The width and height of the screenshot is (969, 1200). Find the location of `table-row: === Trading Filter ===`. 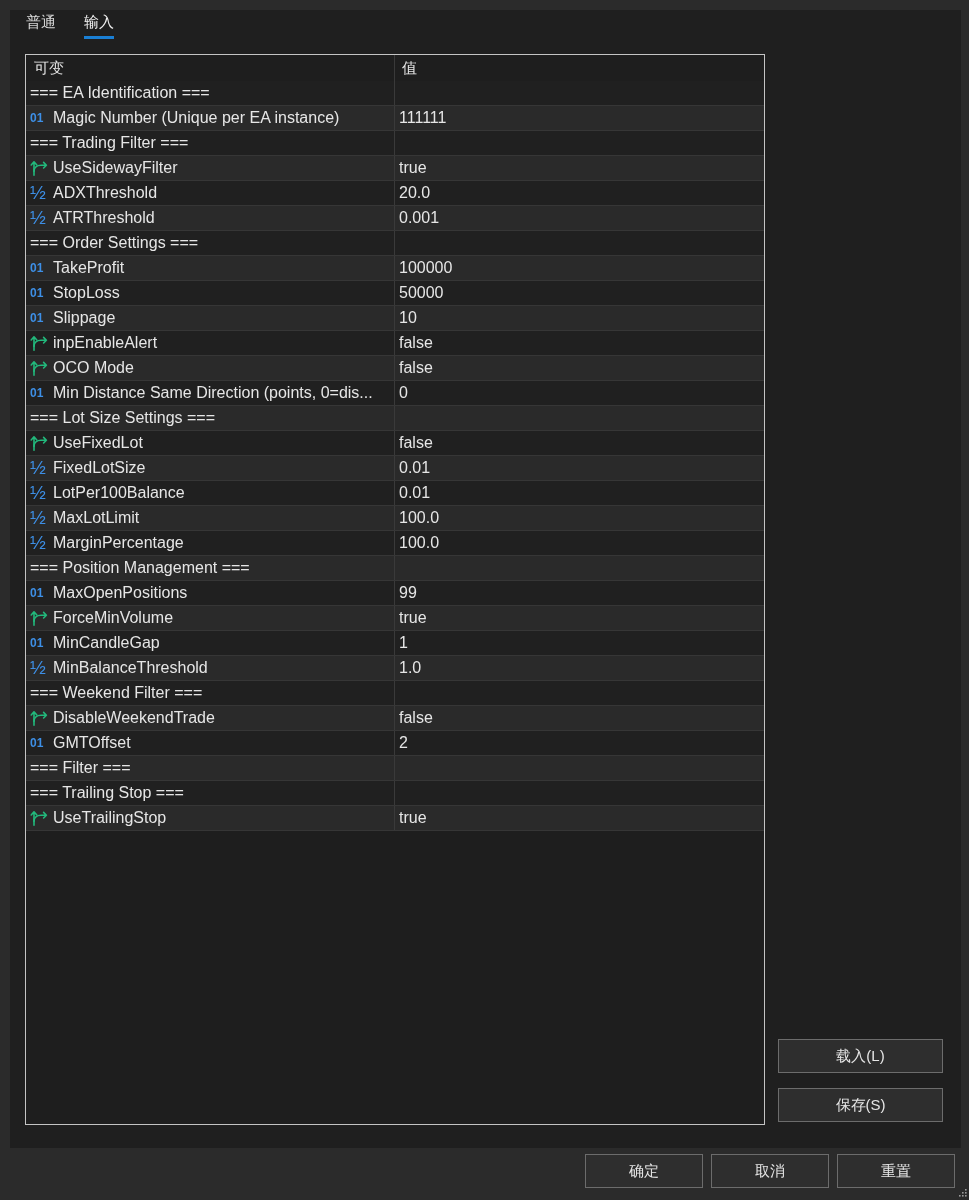

table-row: === Trading Filter === is located at coordinates (395, 143).